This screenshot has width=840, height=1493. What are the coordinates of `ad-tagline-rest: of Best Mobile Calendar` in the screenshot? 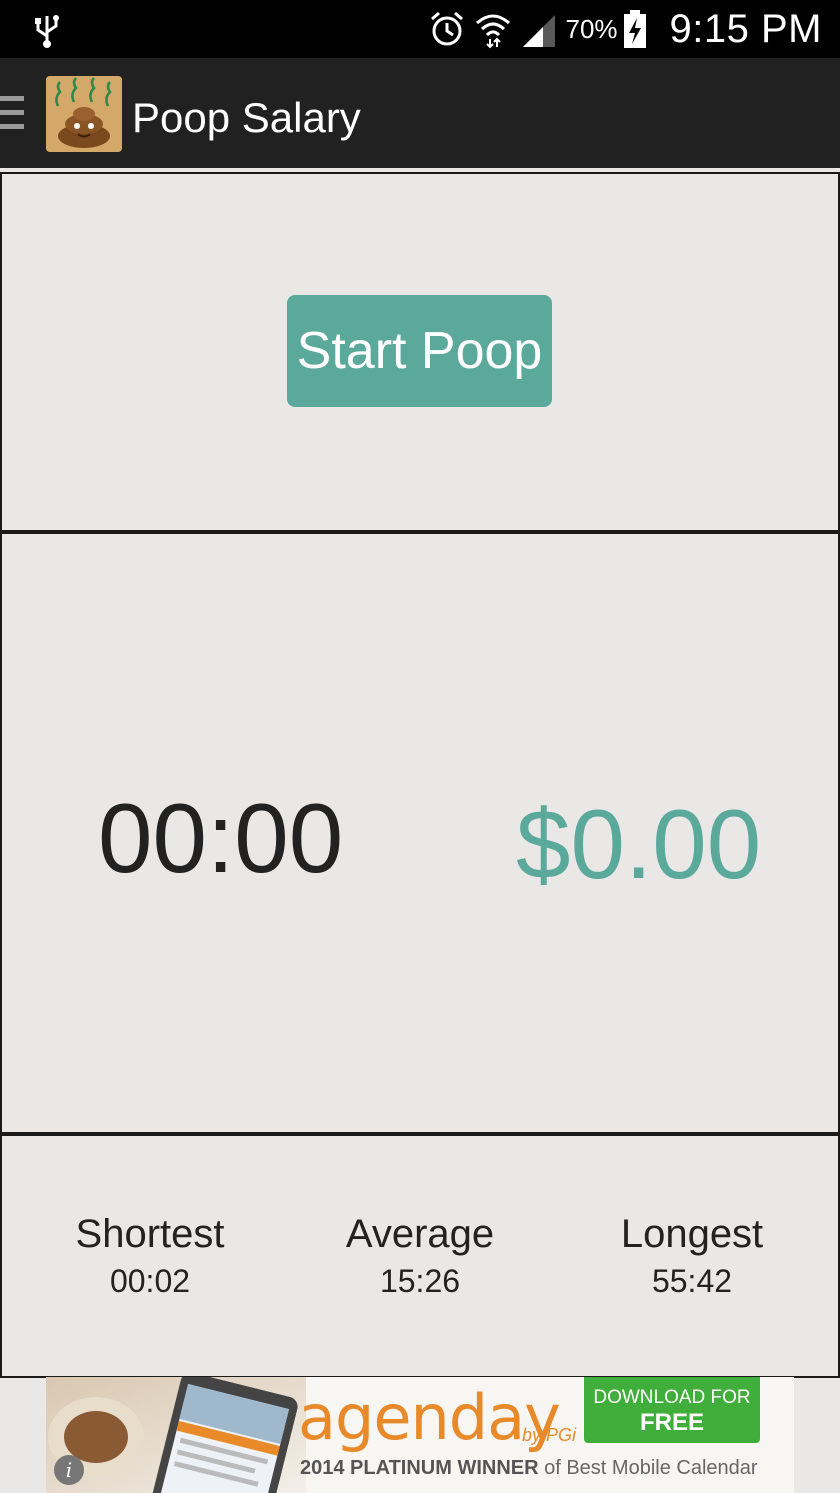 It's located at (648, 1468).